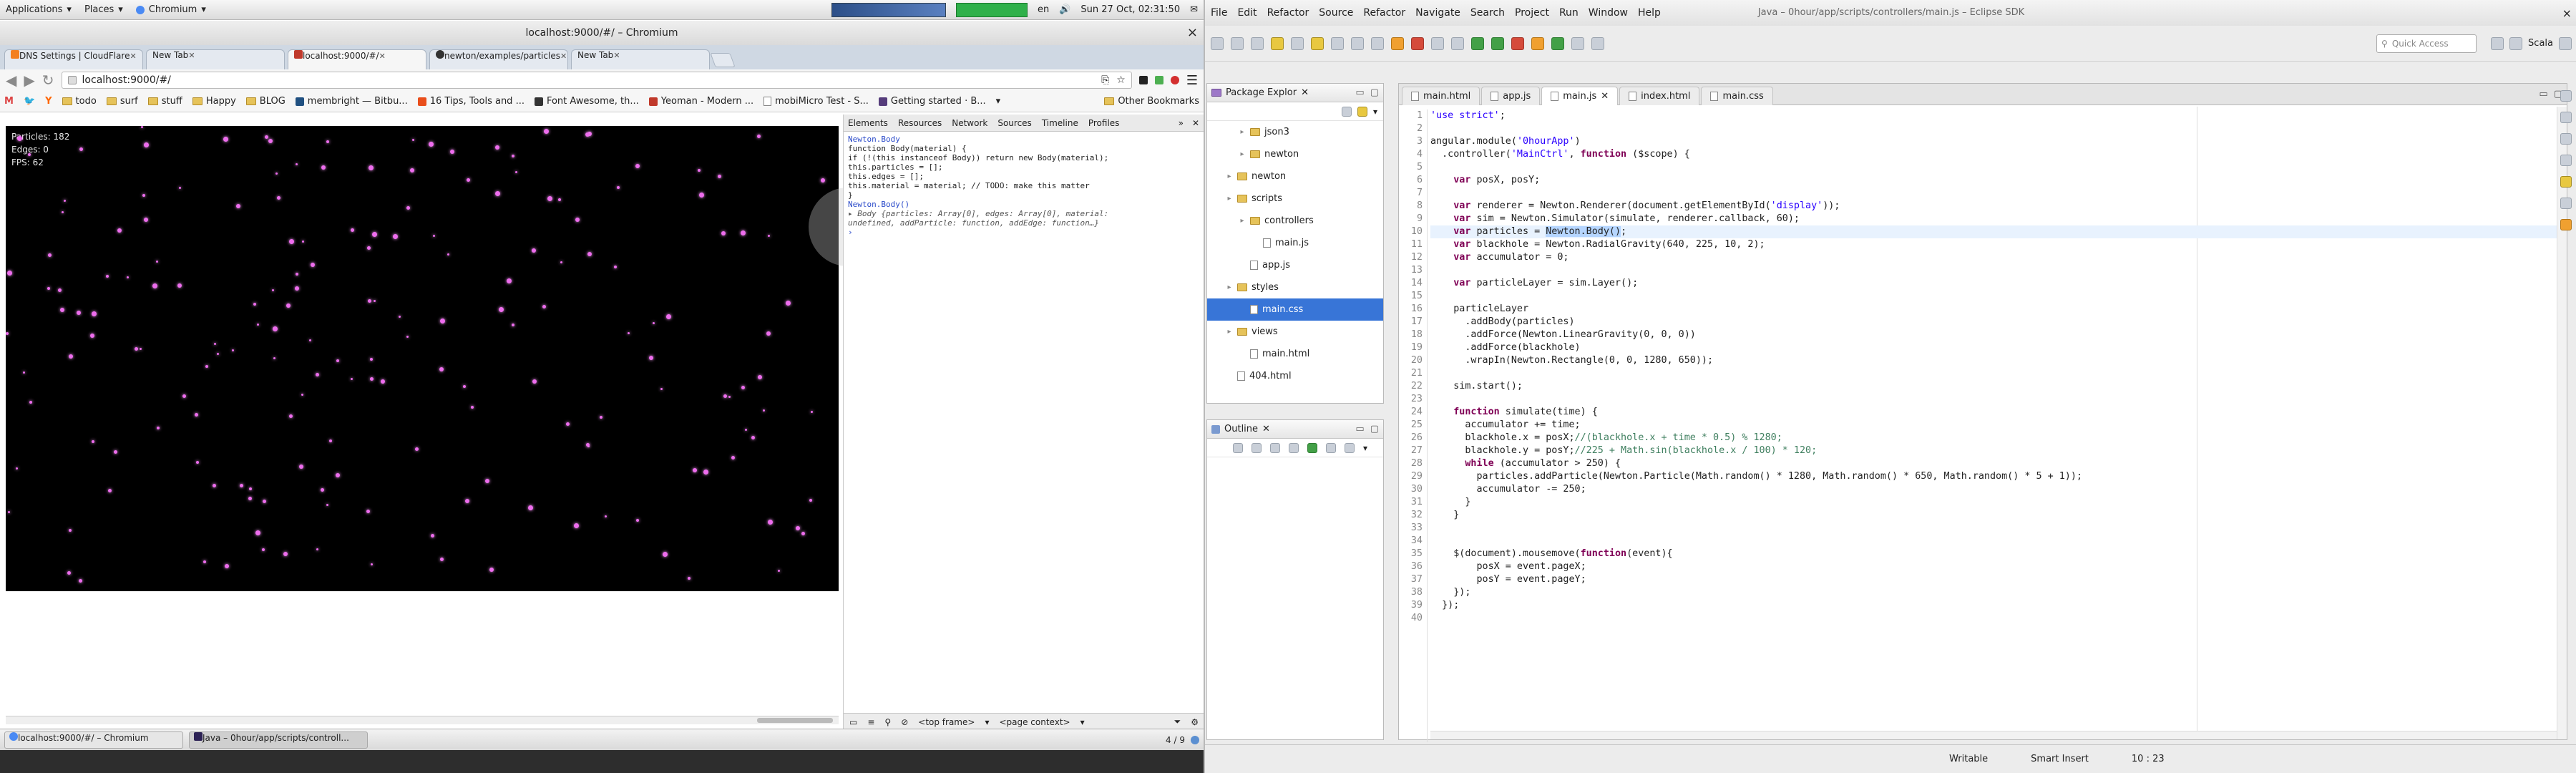 Image resolution: width=2576 pixels, height=773 pixels. I want to click on resume-icon, so click(1377, 43).